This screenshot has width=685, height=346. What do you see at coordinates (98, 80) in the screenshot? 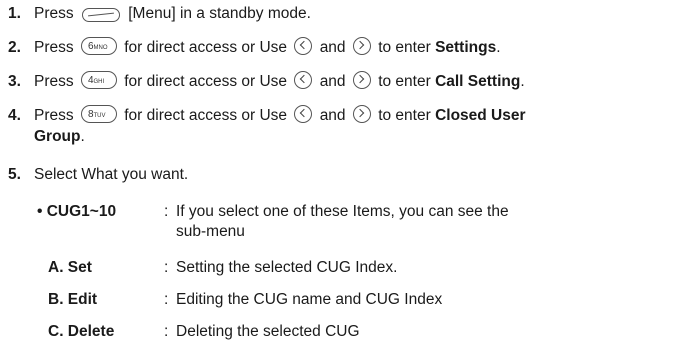
I see `key-4-icon: 4GHI` at bounding box center [98, 80].